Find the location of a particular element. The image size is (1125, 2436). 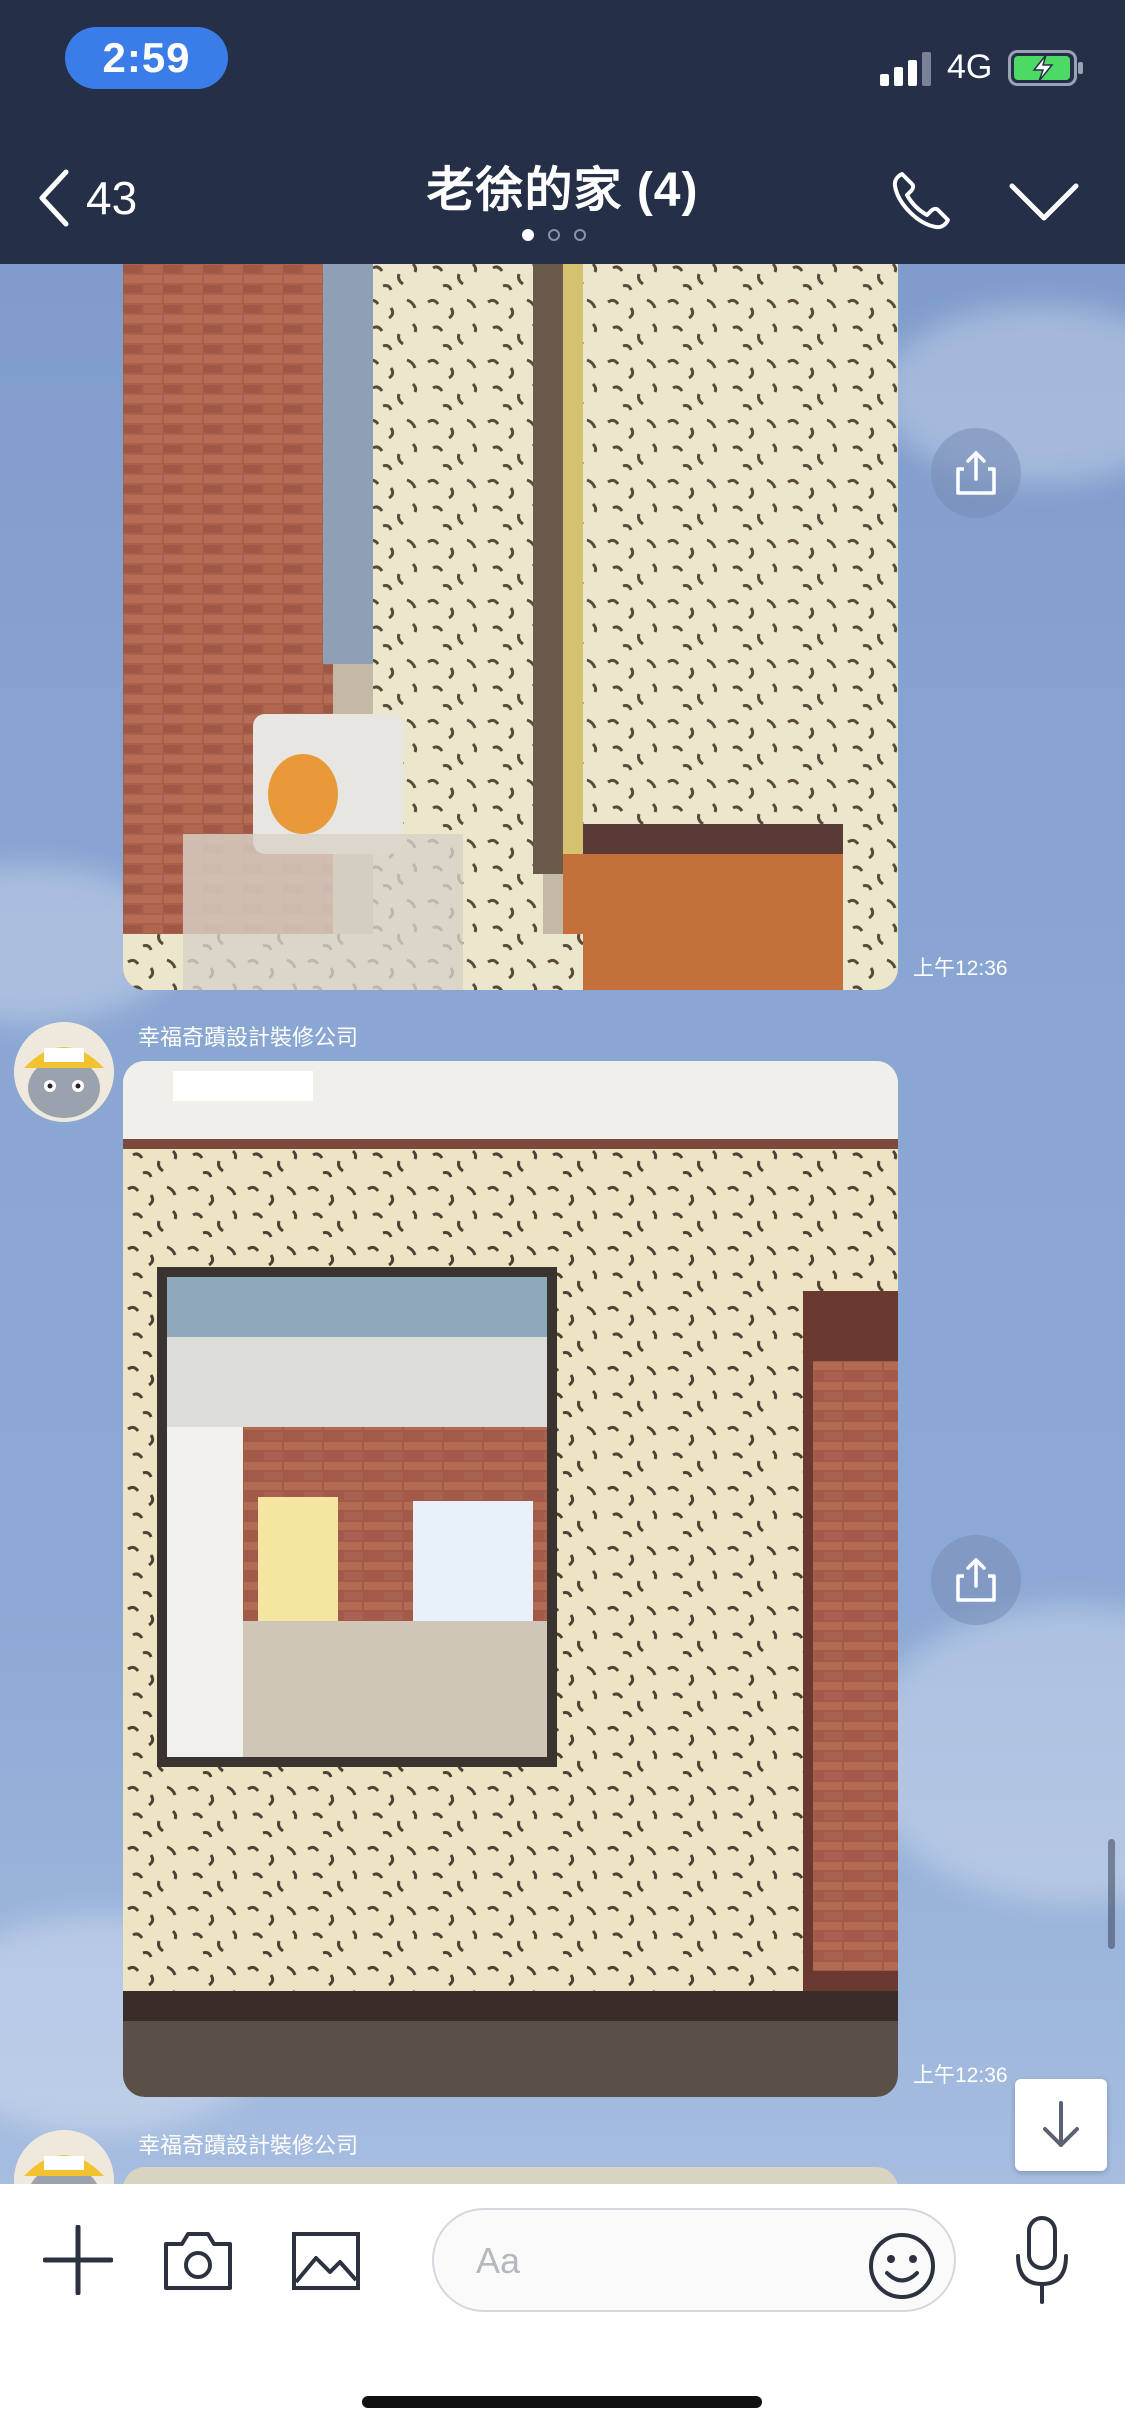

message-input-bar: Aa is located at coordinates (562, 2310).